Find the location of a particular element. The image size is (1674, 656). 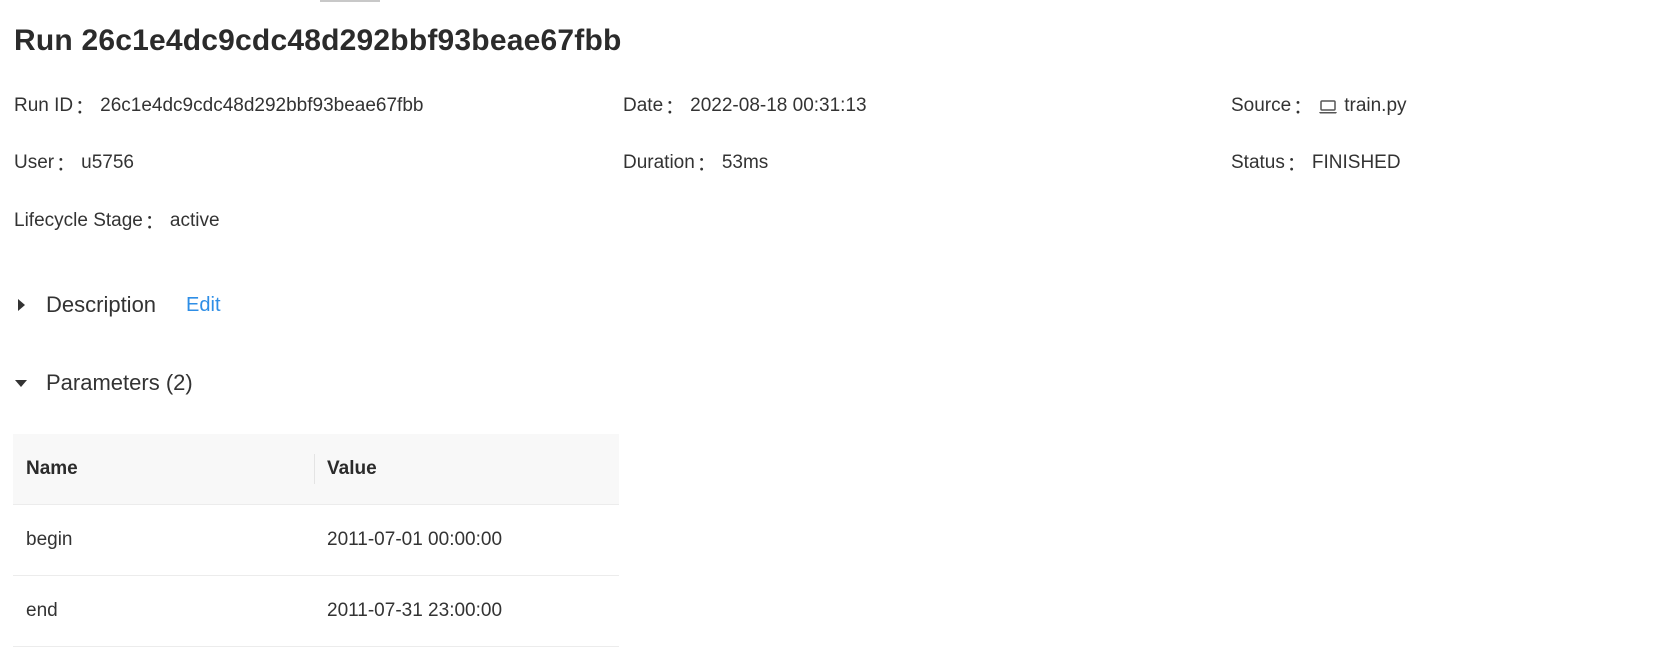

column-header-name: Name is located at coordinates (163, 469).